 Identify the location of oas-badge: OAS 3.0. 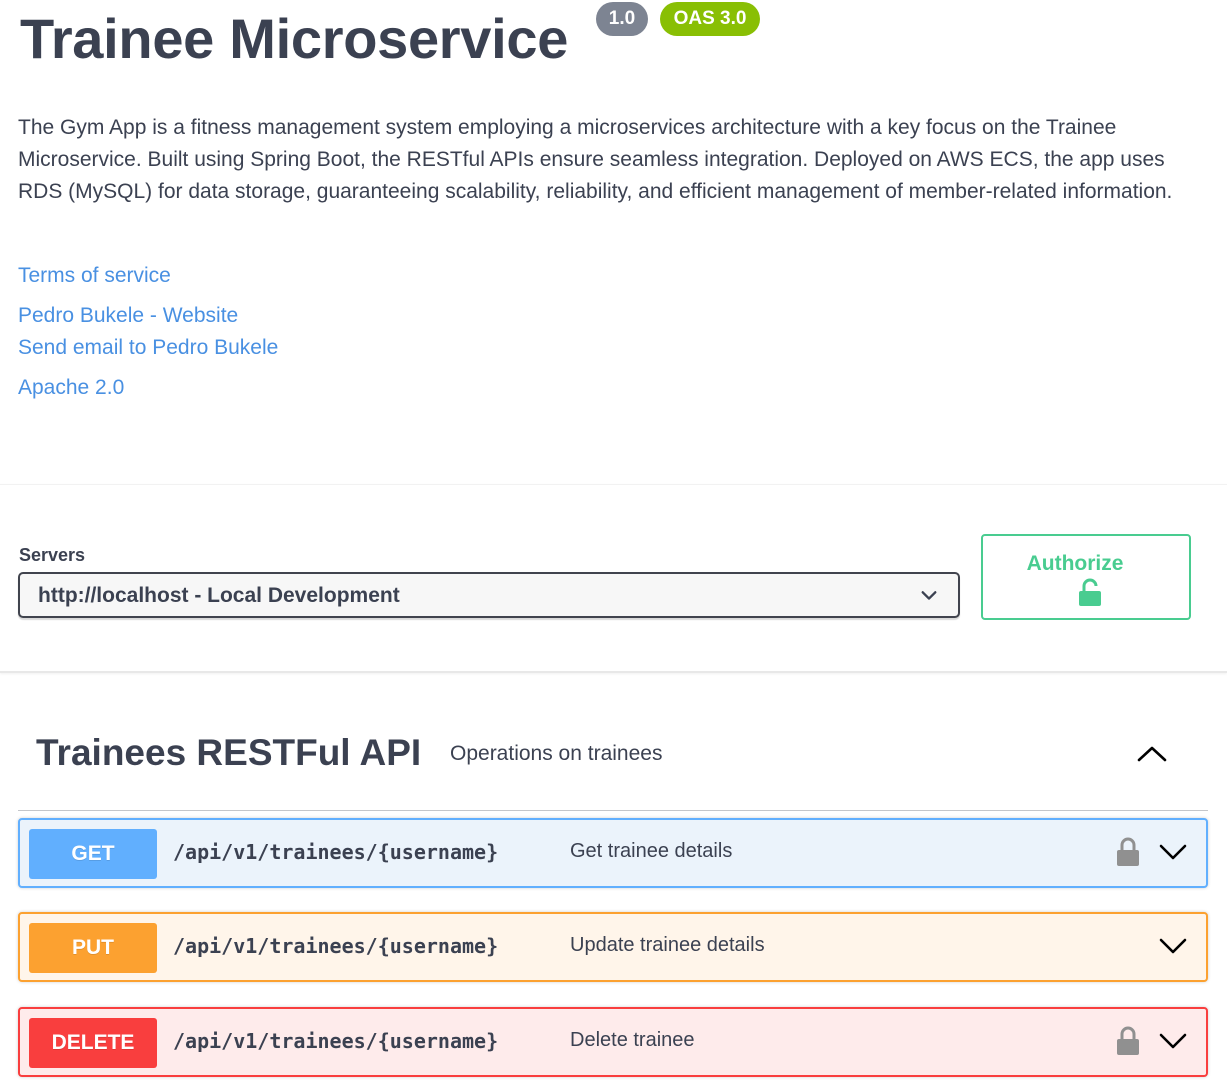
(710, 19).